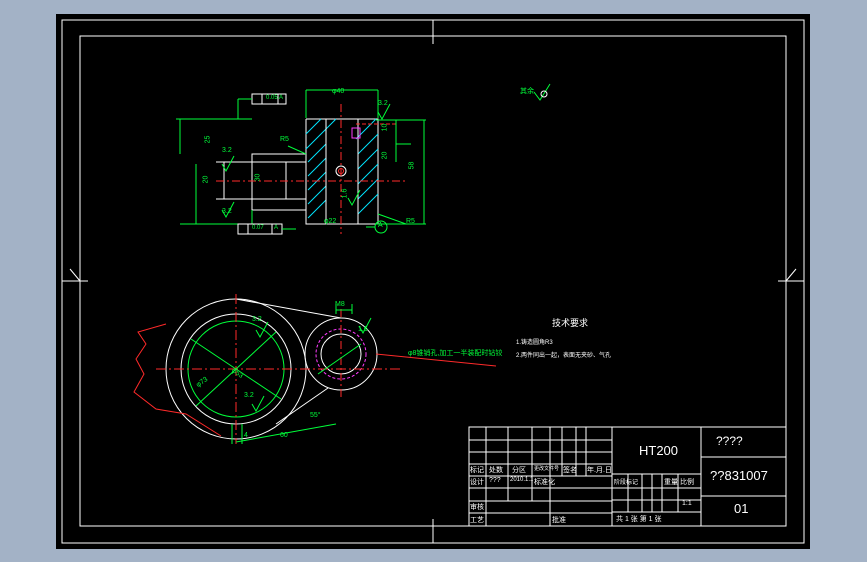  Describe the element at coordinates (410, 221) in the screenshot. I see `dim-r5-bottom: R5` at that location.